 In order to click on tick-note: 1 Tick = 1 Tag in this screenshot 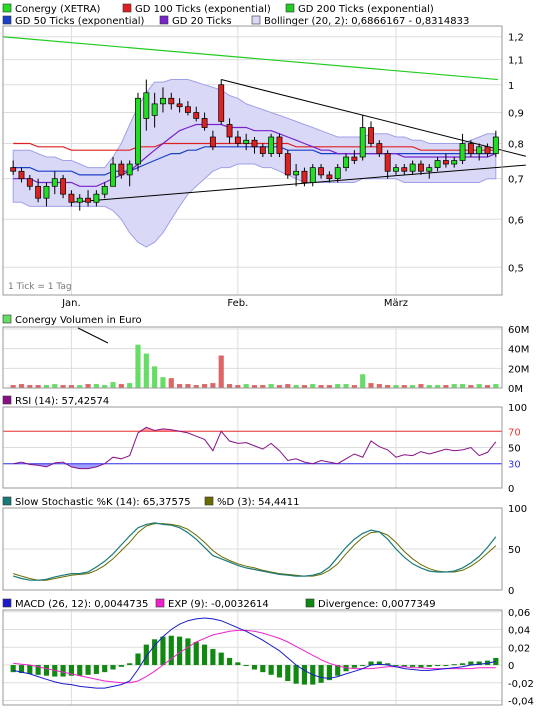, I will do `click(40, 287)`.